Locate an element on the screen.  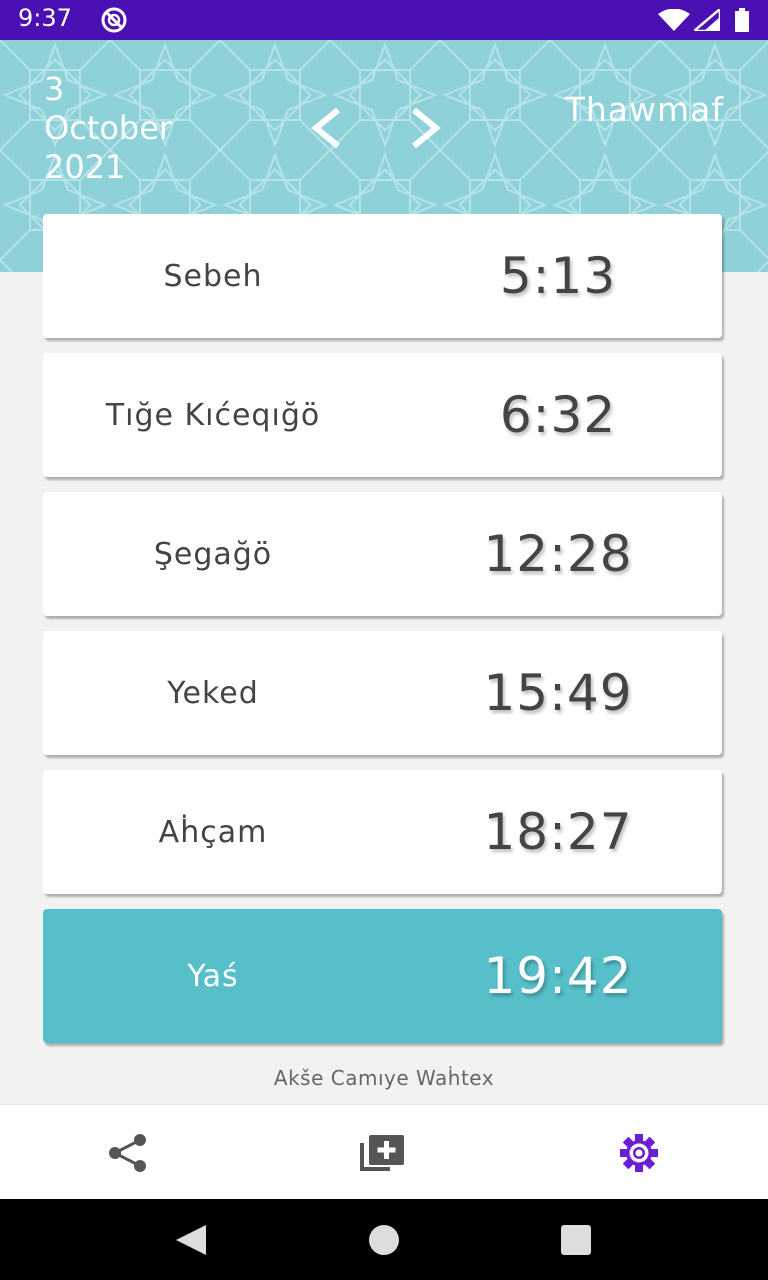
recents-button is located at coordinates (576, 1242).